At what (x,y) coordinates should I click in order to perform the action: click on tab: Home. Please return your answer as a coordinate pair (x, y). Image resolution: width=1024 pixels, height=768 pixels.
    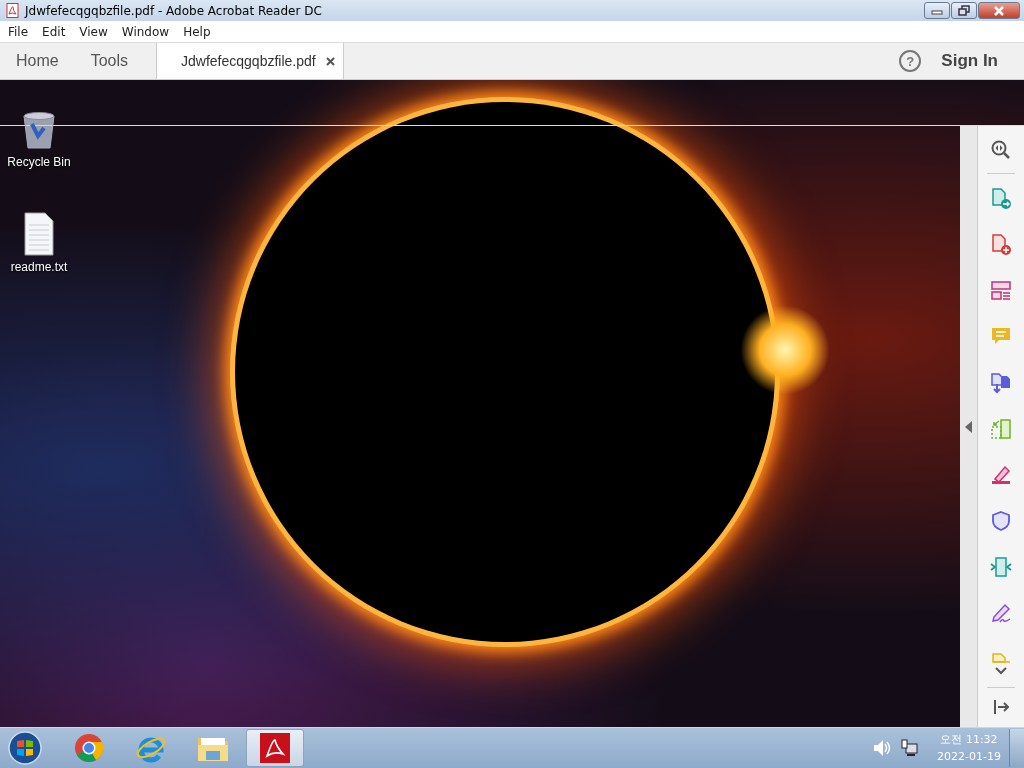
    Looking at the image, I should click on (37, 61).